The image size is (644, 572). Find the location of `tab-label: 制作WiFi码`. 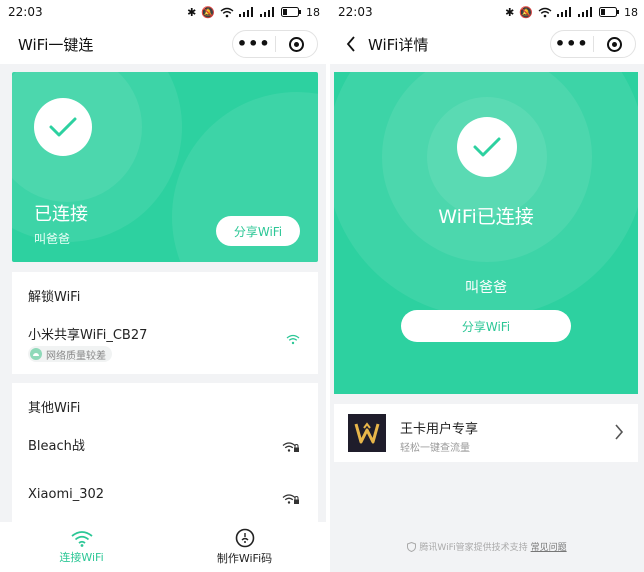

tab-label: 制作WiFi码 is located at coordinates (244, 558).